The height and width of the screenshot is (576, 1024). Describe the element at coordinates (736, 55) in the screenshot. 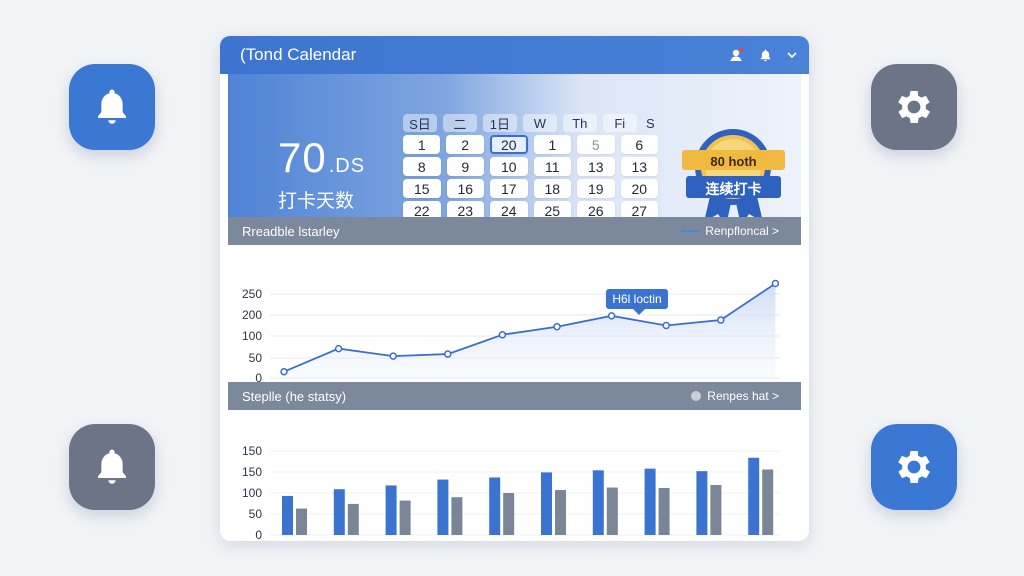

I see `user-alert-icon` at that location.